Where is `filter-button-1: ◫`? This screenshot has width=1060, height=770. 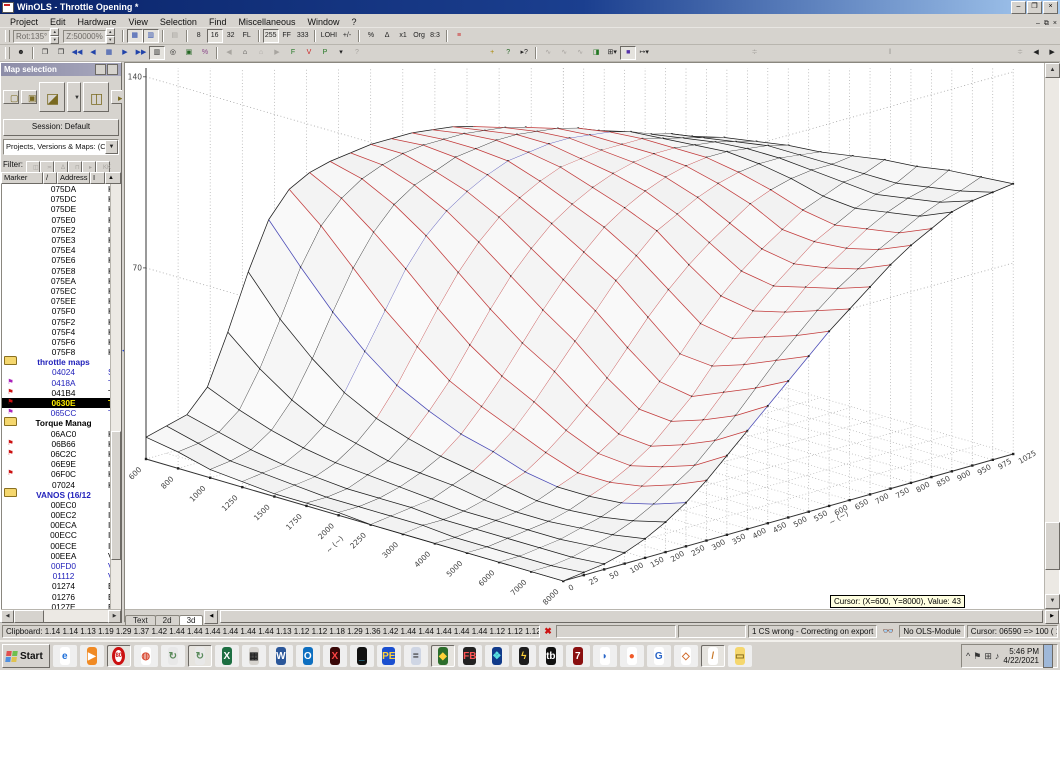
filter-button-1: ◫ is located at coordinates (33, 167).